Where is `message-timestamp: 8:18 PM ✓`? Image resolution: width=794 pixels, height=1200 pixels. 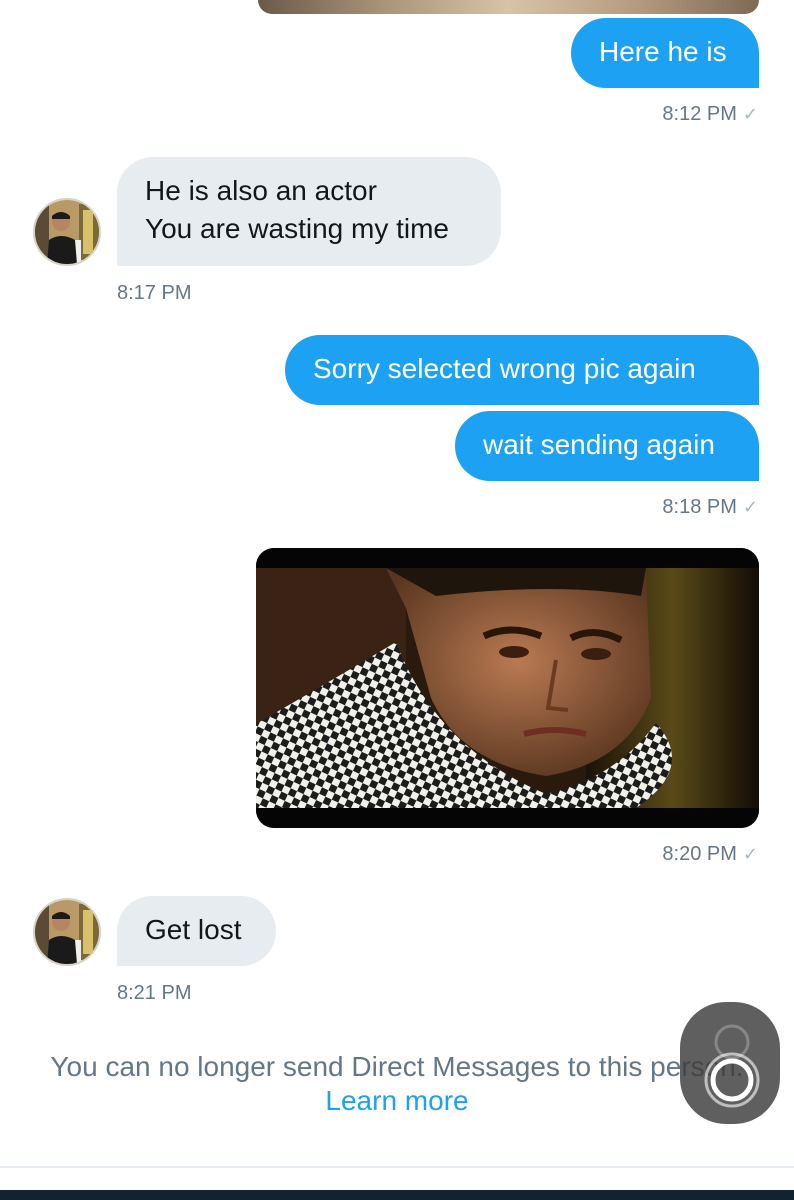 message-timestamp: 8:18 PM ✓ is located at coordinates (710, 507).